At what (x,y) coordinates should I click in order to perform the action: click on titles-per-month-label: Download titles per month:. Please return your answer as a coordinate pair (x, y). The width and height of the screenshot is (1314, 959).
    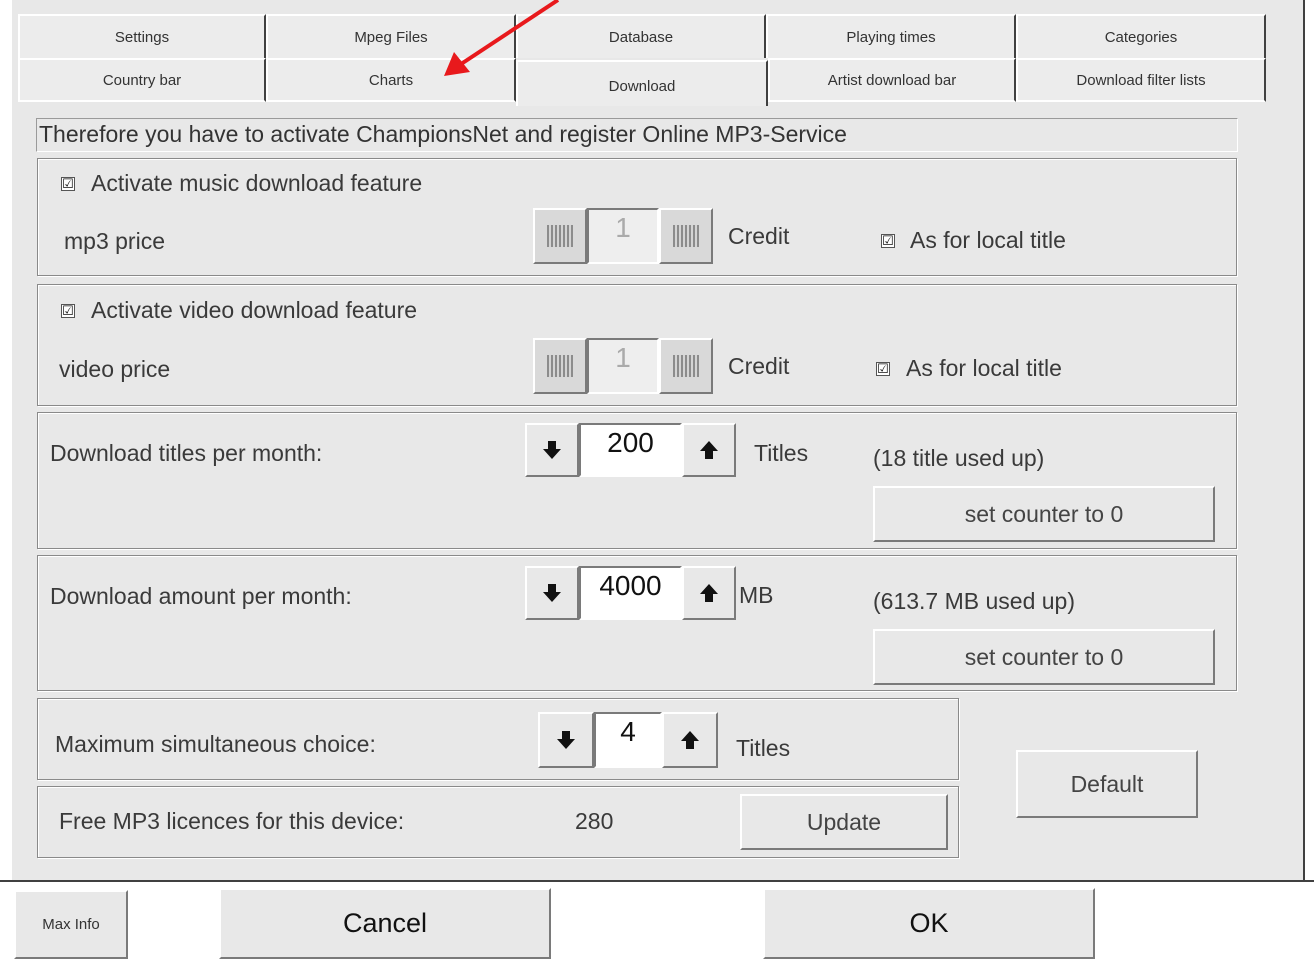
    Looking at the image, I should click on (186, 453).